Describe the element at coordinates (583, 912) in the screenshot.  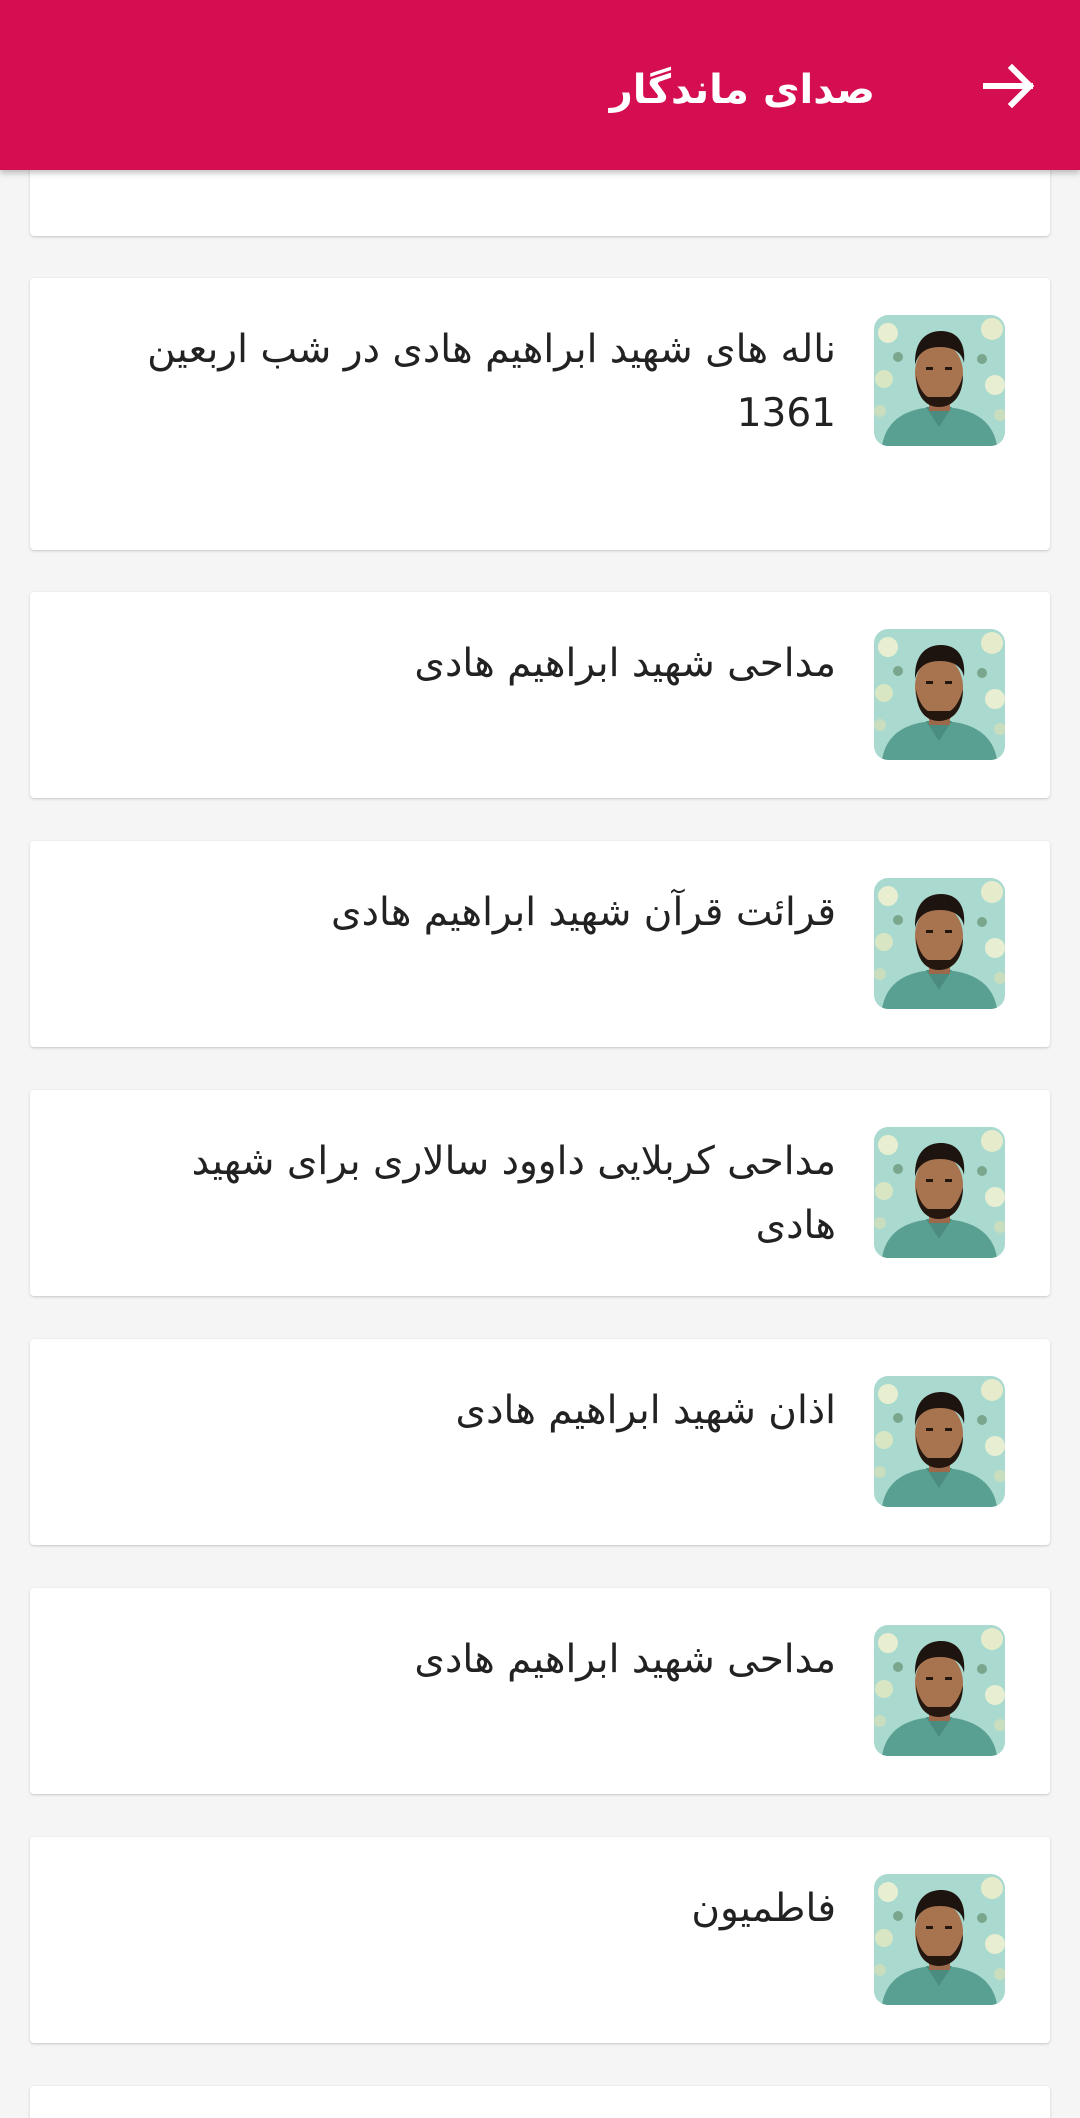
I see `item-title: قرائت قرآن شهید ابراهیم هادی` at that location.